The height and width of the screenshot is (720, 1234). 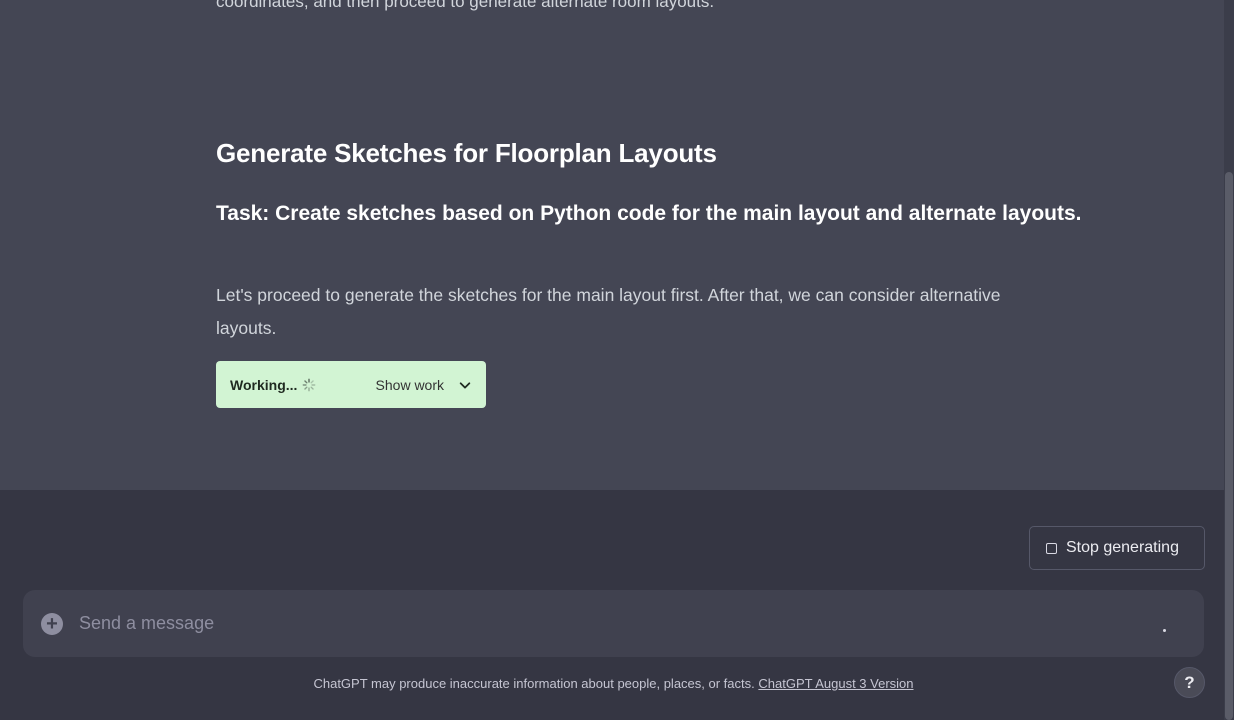 What do you see at coordinates (1122, 547) in the screenshot?
I see `stop-generating-label: Stop generating` at bounding box center [1122, 547].